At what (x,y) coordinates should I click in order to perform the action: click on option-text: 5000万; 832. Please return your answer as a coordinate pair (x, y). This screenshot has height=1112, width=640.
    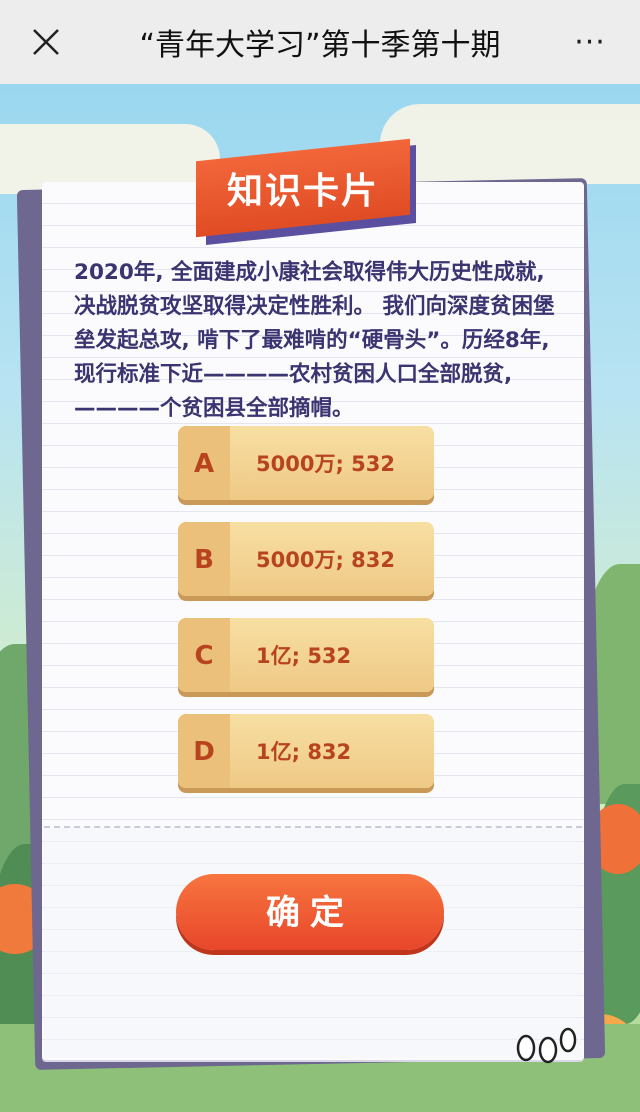
    Looking at the image, I should click on (325, 560).